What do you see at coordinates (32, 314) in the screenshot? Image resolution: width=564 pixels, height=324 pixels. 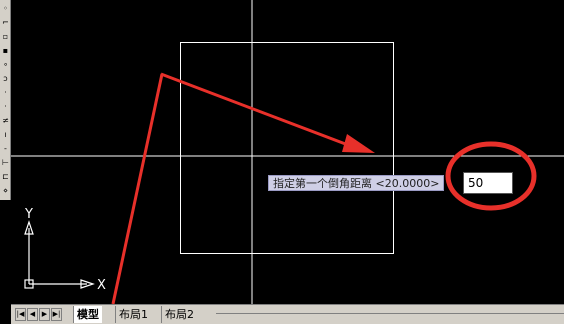 I see `prev-icon: ◀` at bounding box center [32, 314].